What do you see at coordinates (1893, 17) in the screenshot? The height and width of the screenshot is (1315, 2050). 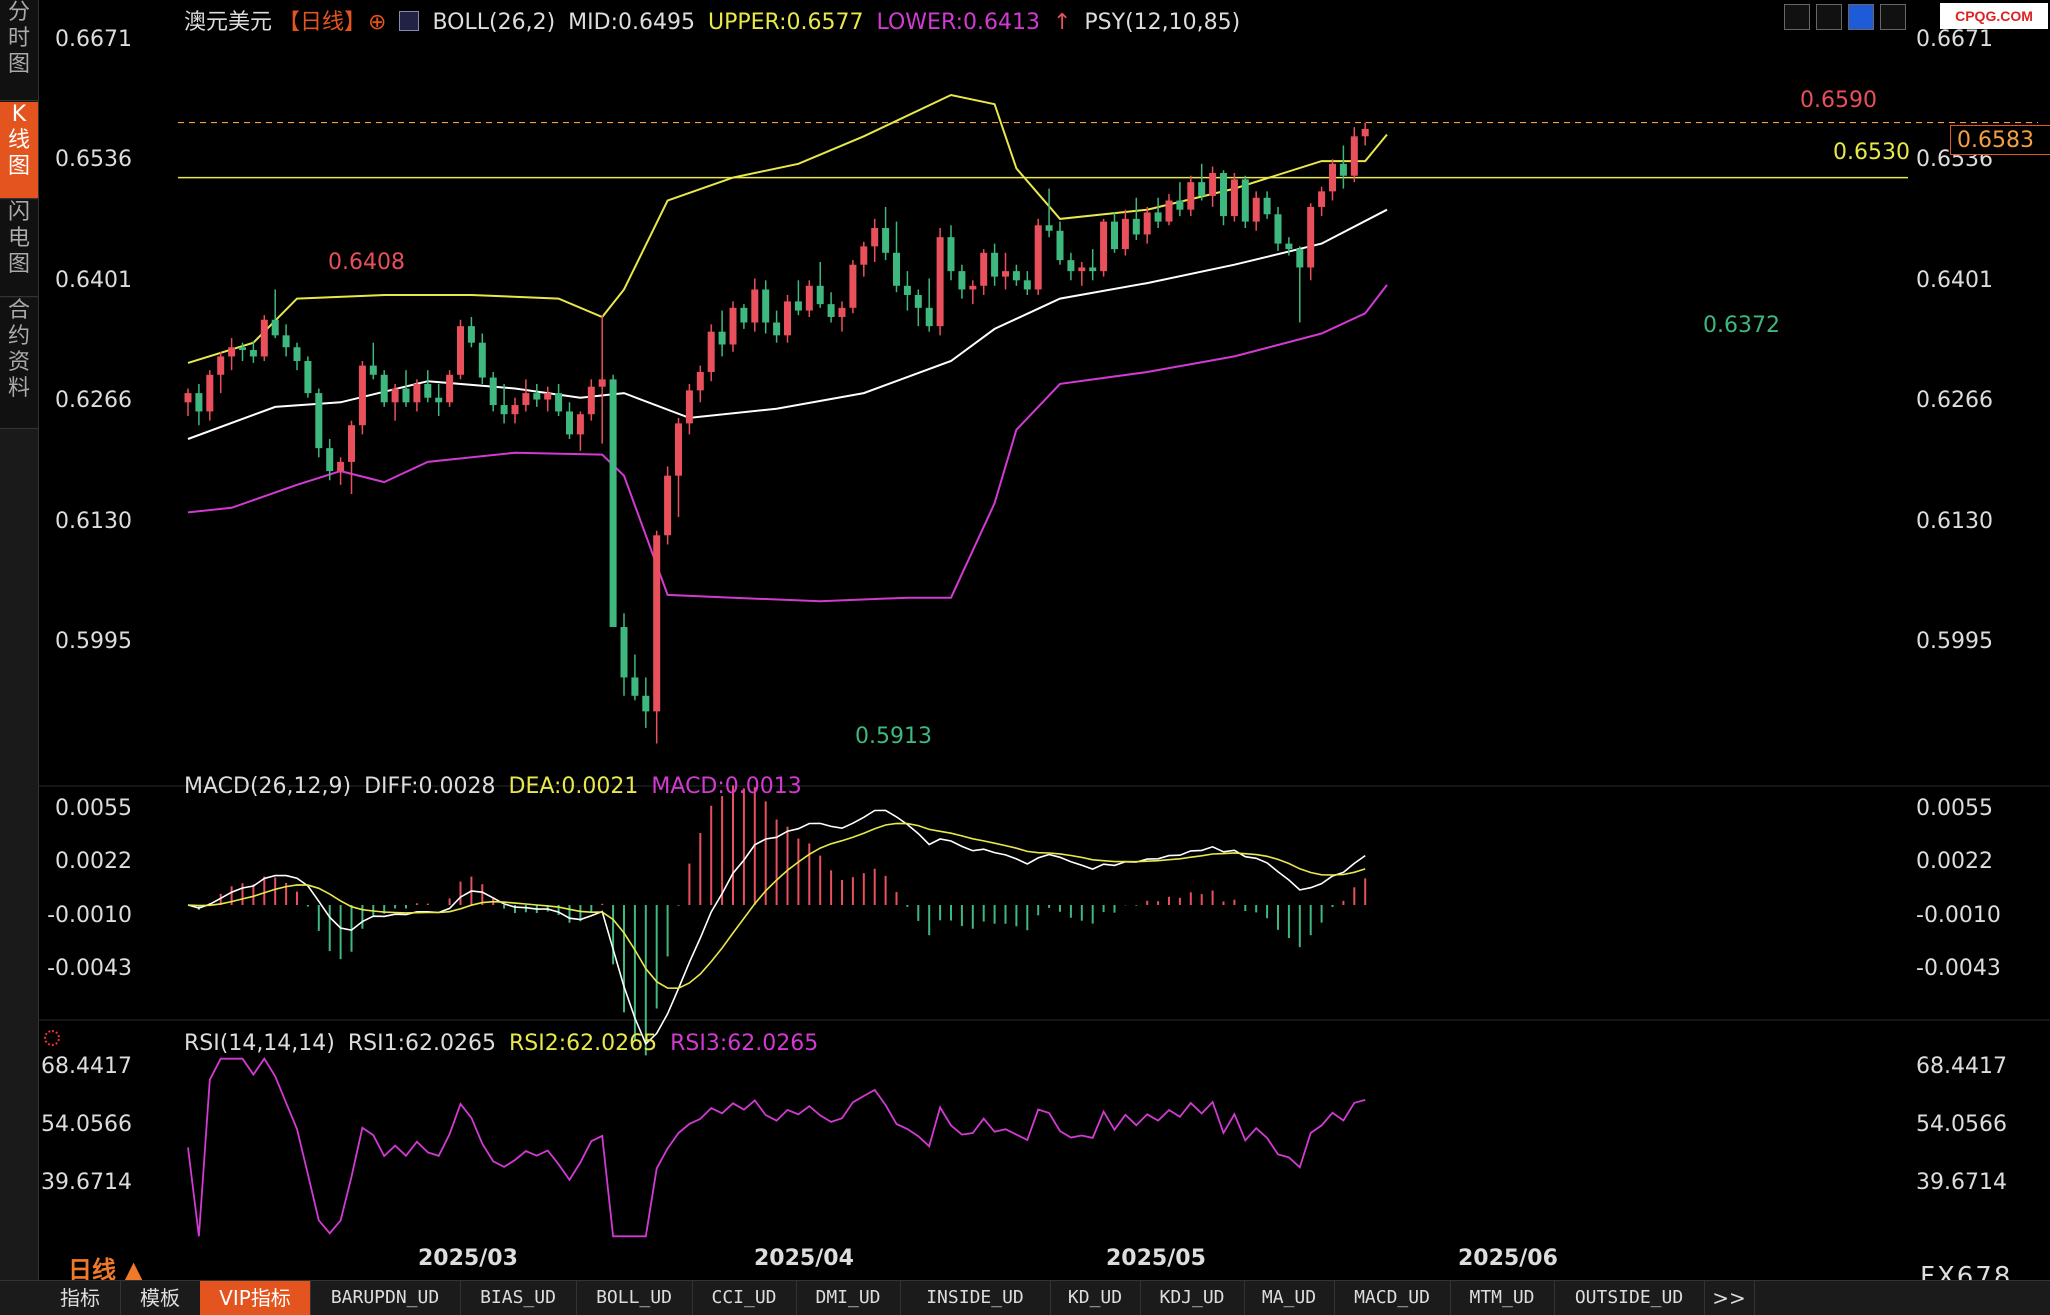 I see `layout-icon` at bounding box center [1893, 17].